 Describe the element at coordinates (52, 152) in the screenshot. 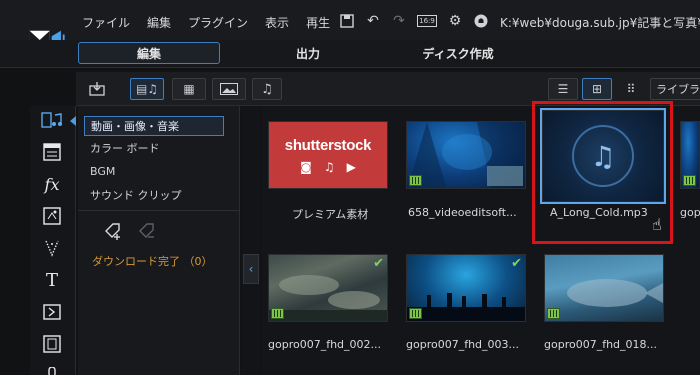

I see `template-room-icon` at that location.